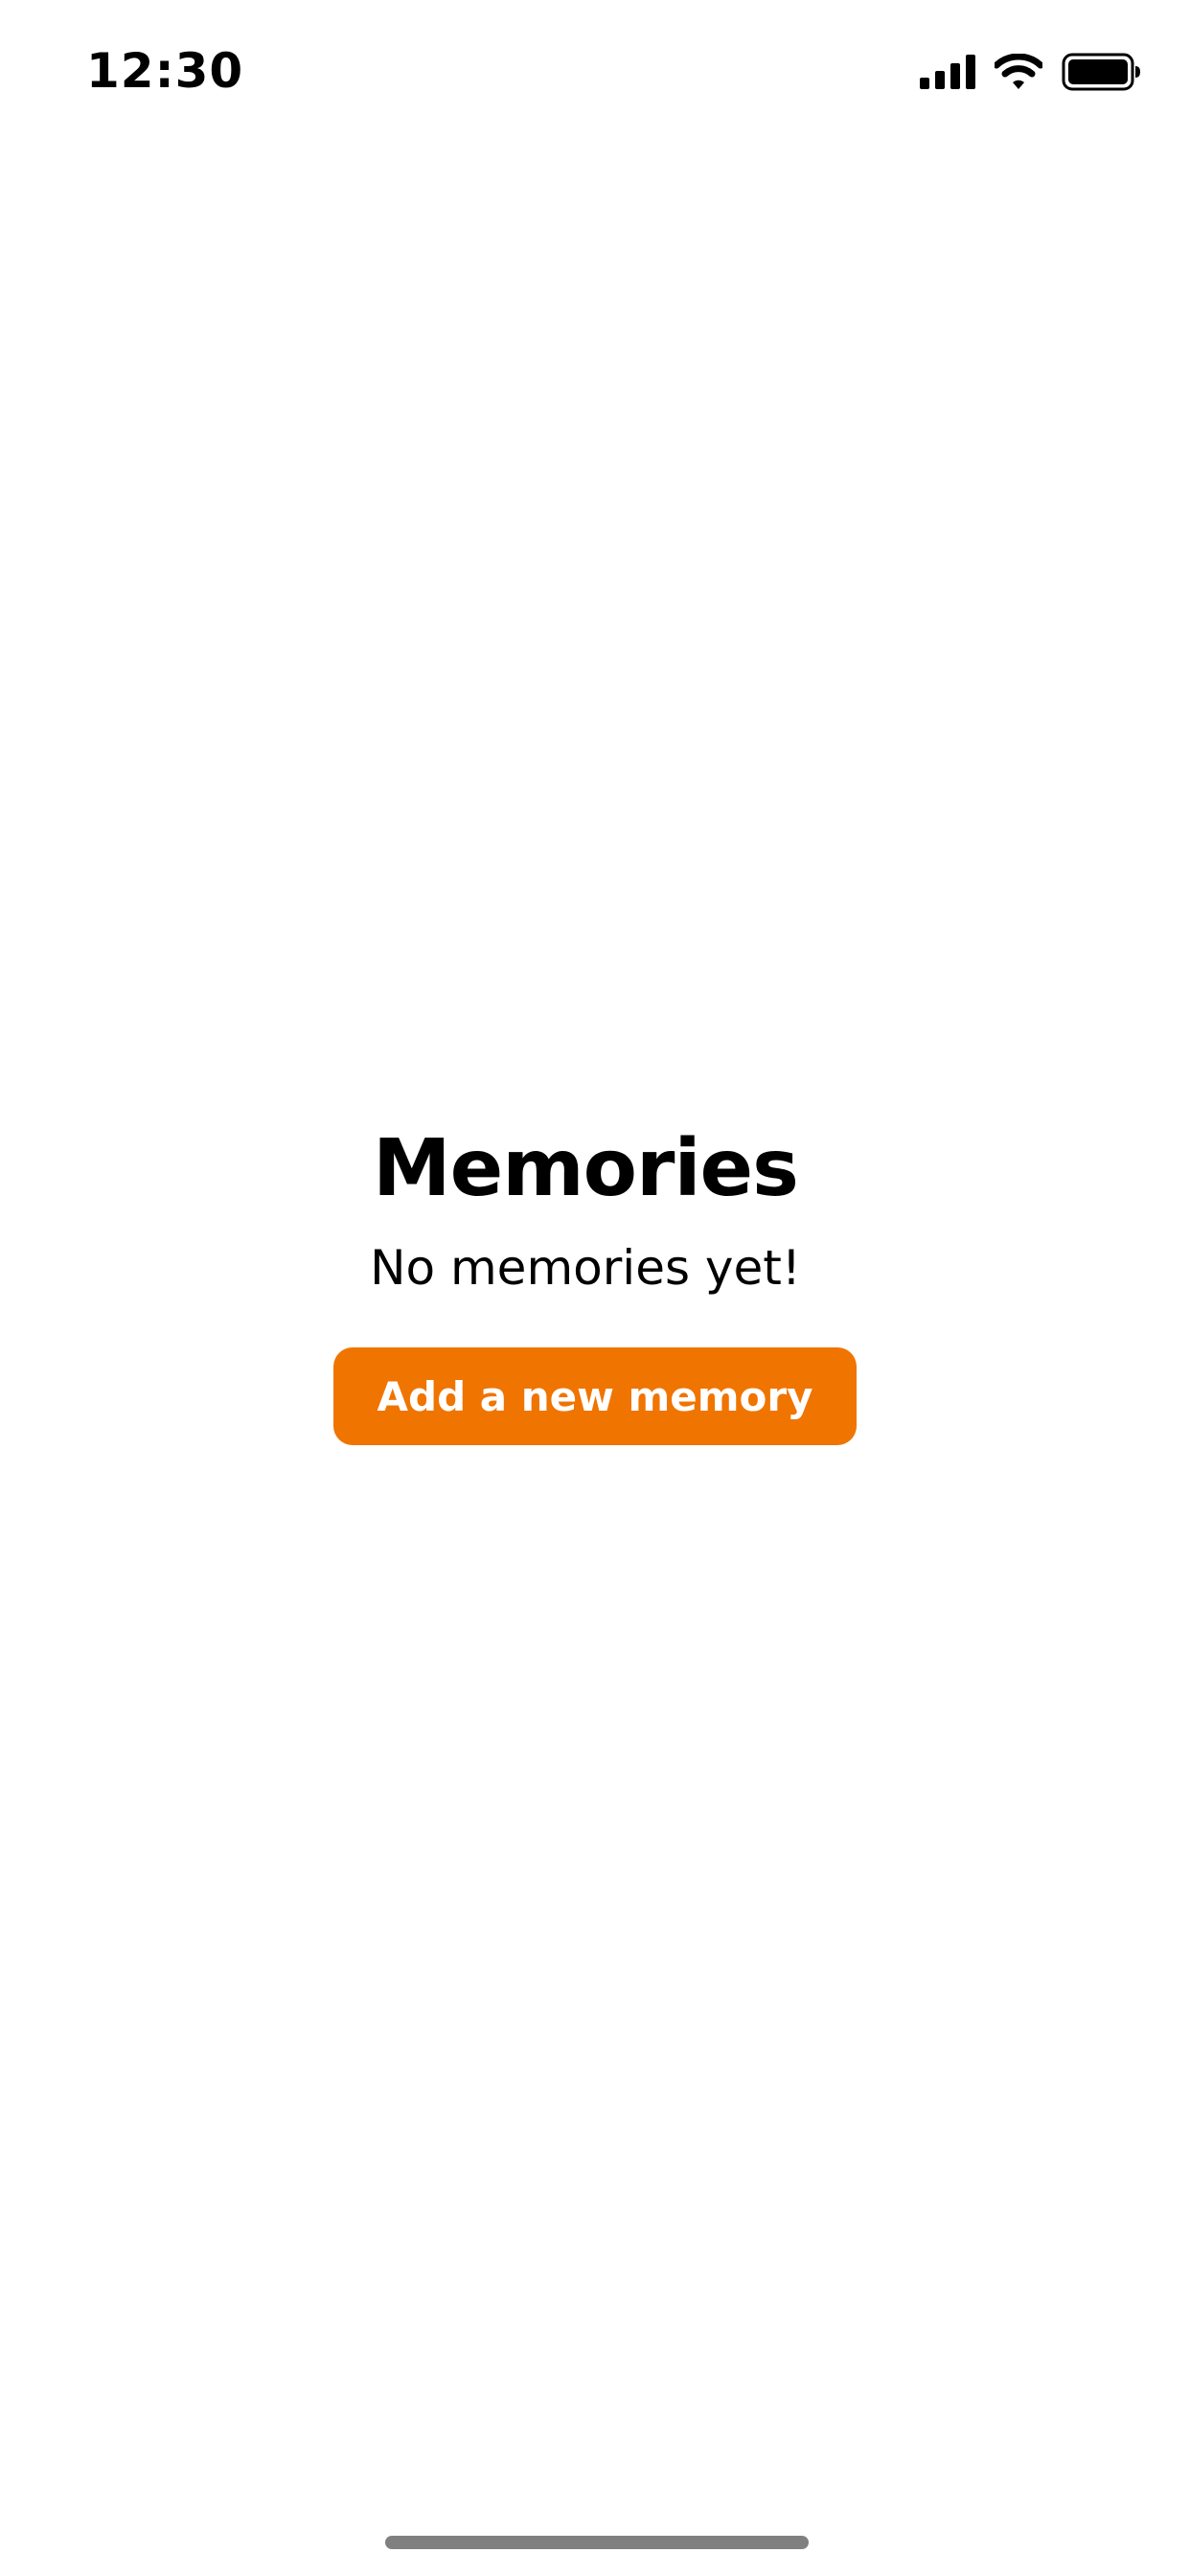  Describe the element at coordinates (595, 1396) in the screenshot. I see `add-memory-button: Add a new memory` at that location.